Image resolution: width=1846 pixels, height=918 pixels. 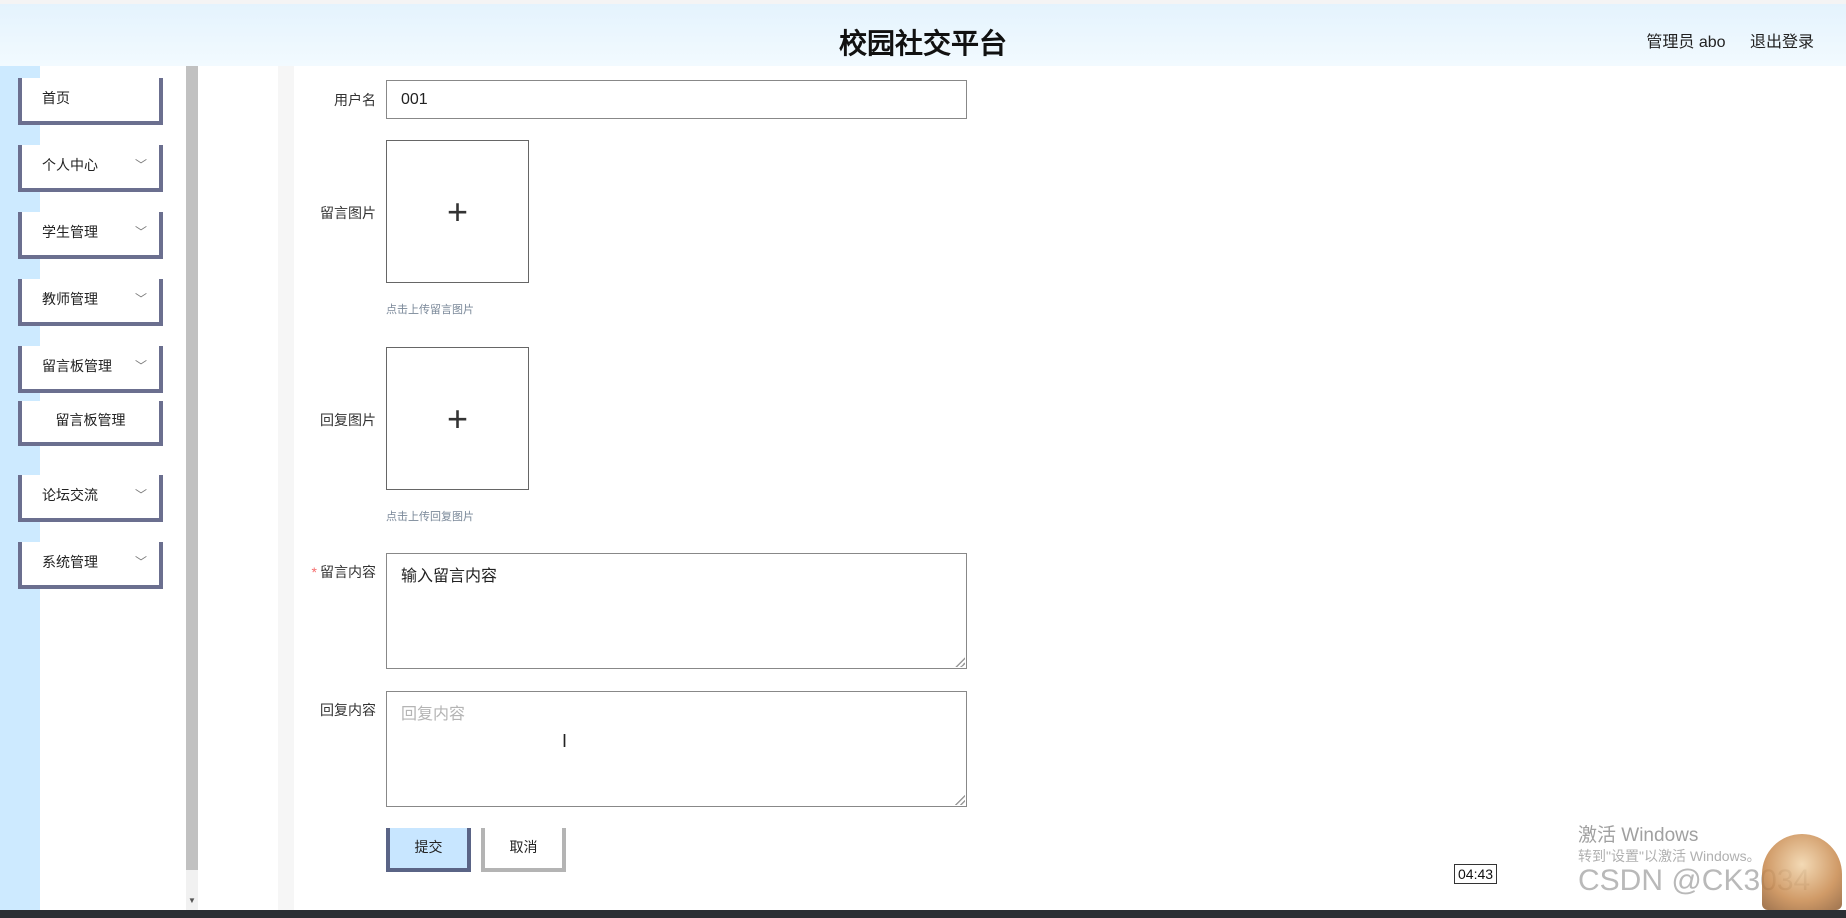 I want to click on sidebar-item-forum: 论坛交流 ﹀, so click(x=90, y=498).